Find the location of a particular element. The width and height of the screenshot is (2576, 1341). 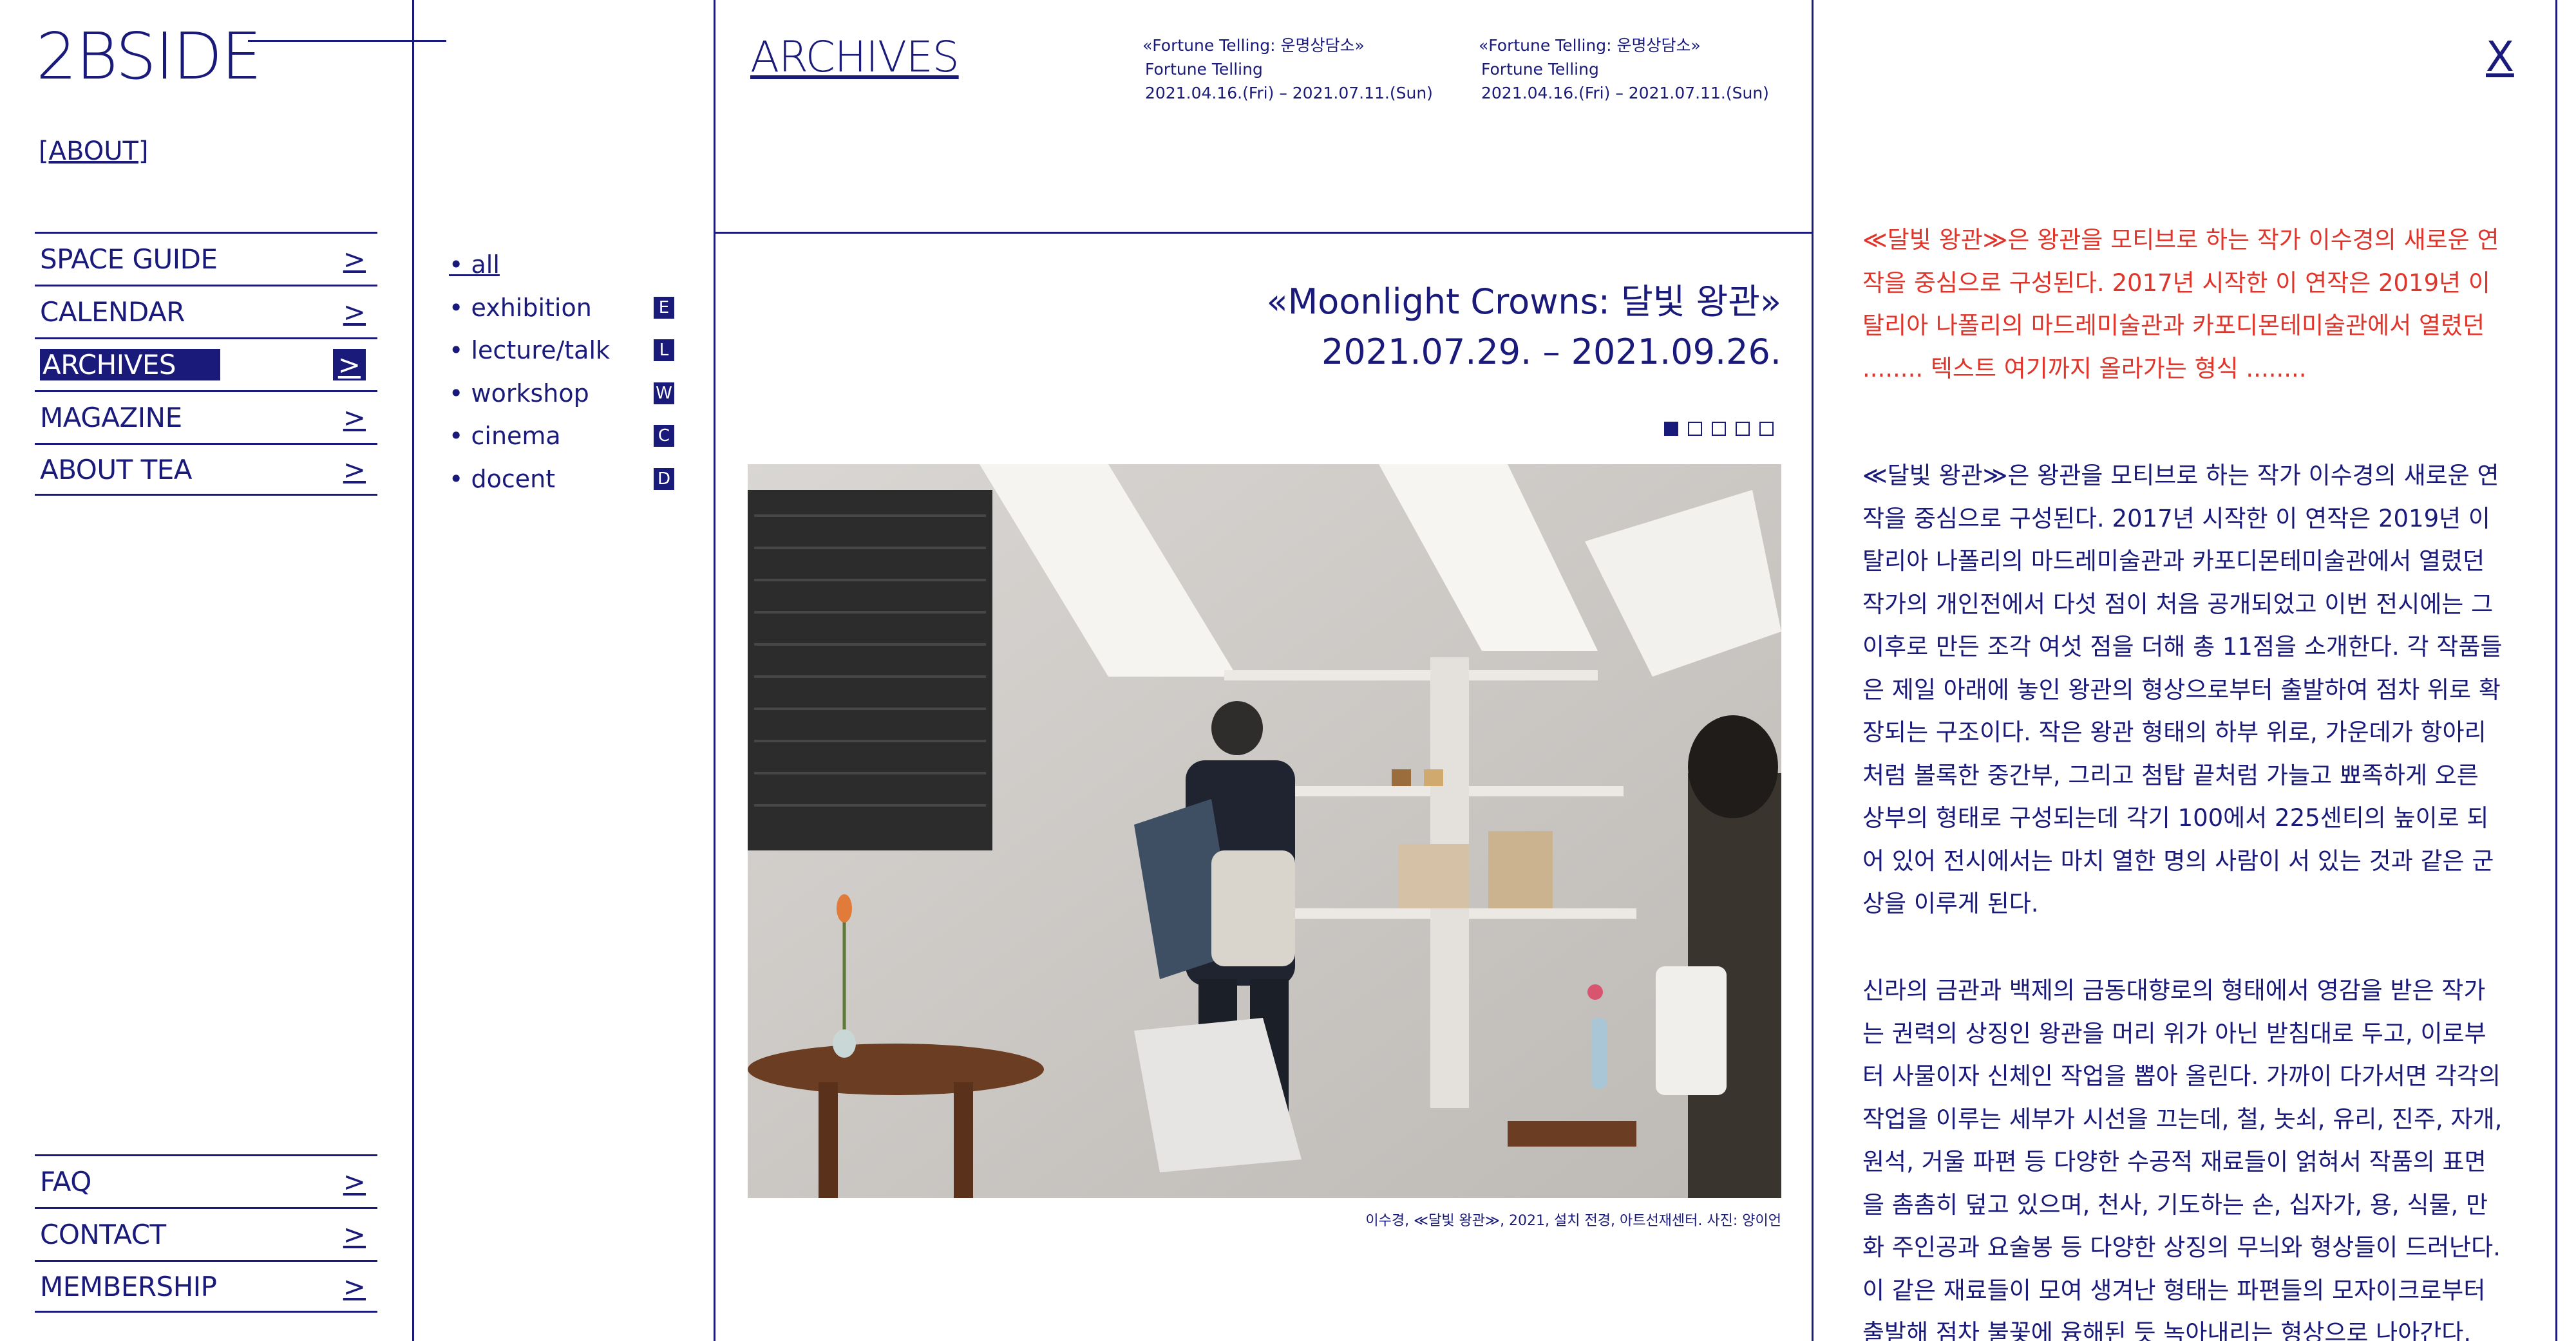

filter-label: • exhibition is located at coordinates (521, 308).